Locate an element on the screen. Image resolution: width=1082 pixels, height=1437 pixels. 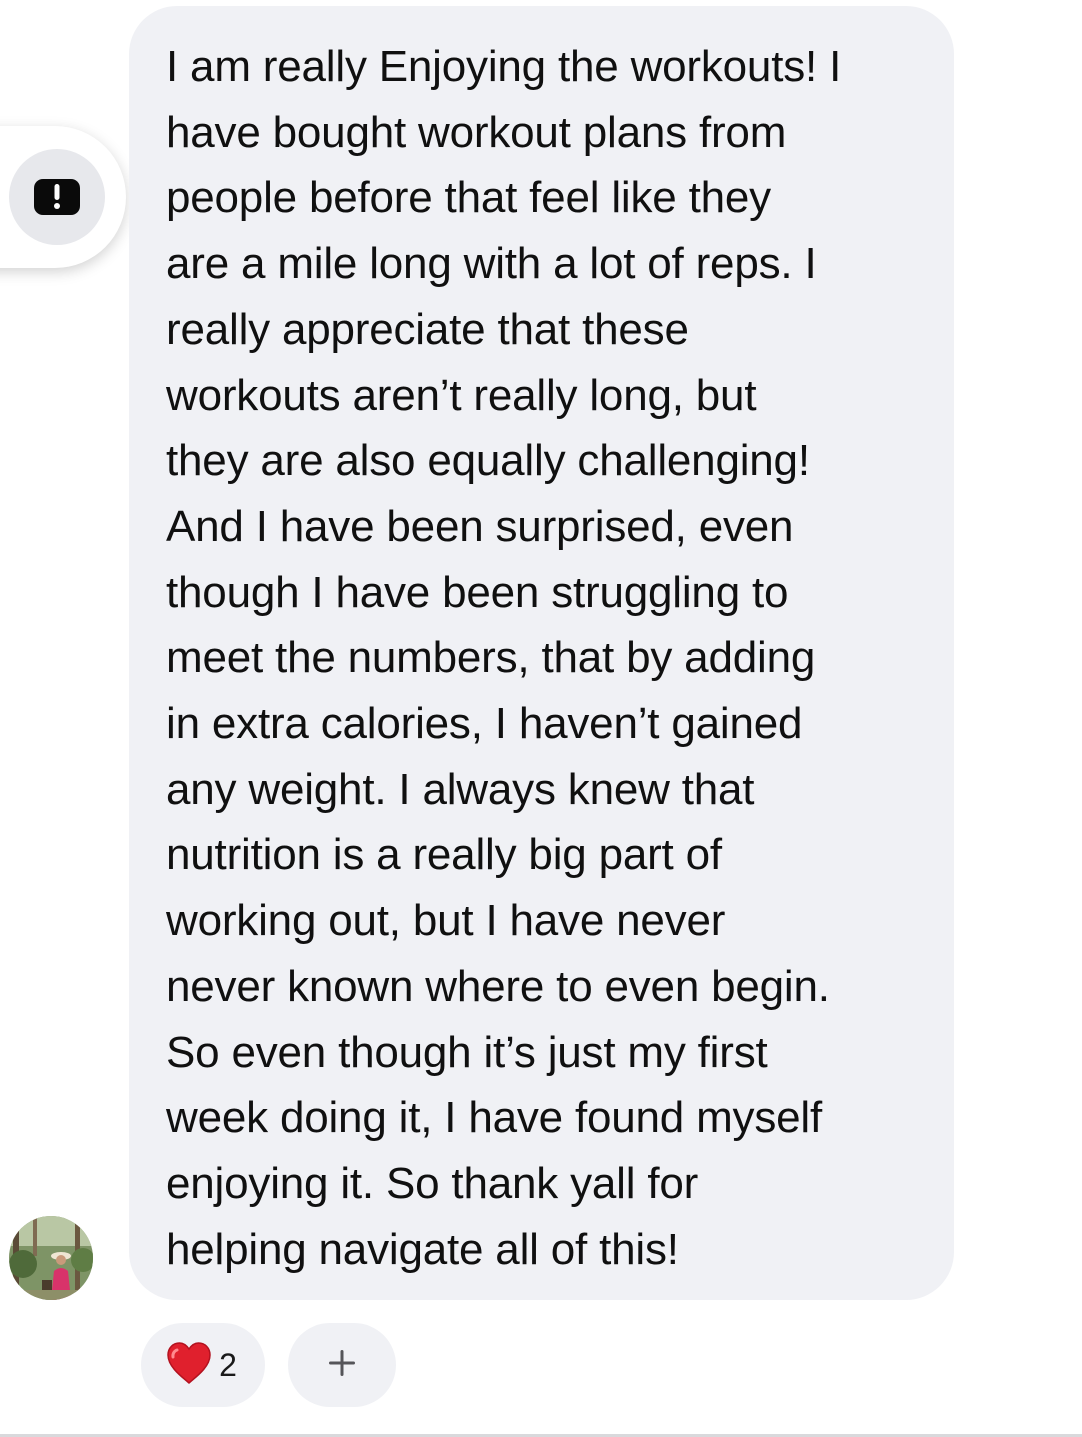
add-reaction-button is located at coordinates (342, 1365).